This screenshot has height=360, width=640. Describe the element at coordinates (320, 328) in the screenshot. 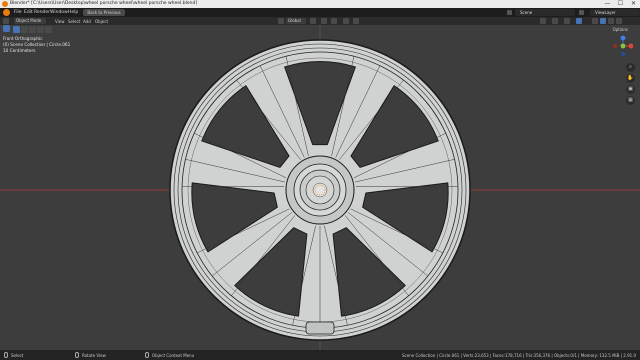

I see `valve-stem` at that location.